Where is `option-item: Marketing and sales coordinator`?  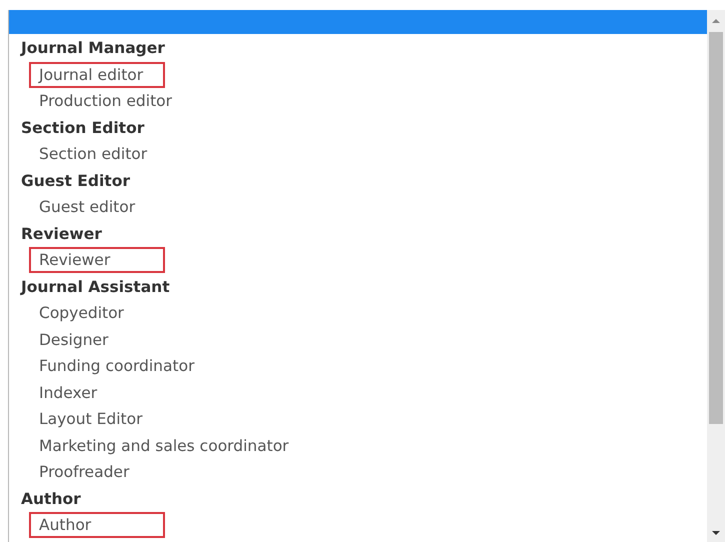 option-item: Marketing and sales coordinator is located at coordinates (164, 445).